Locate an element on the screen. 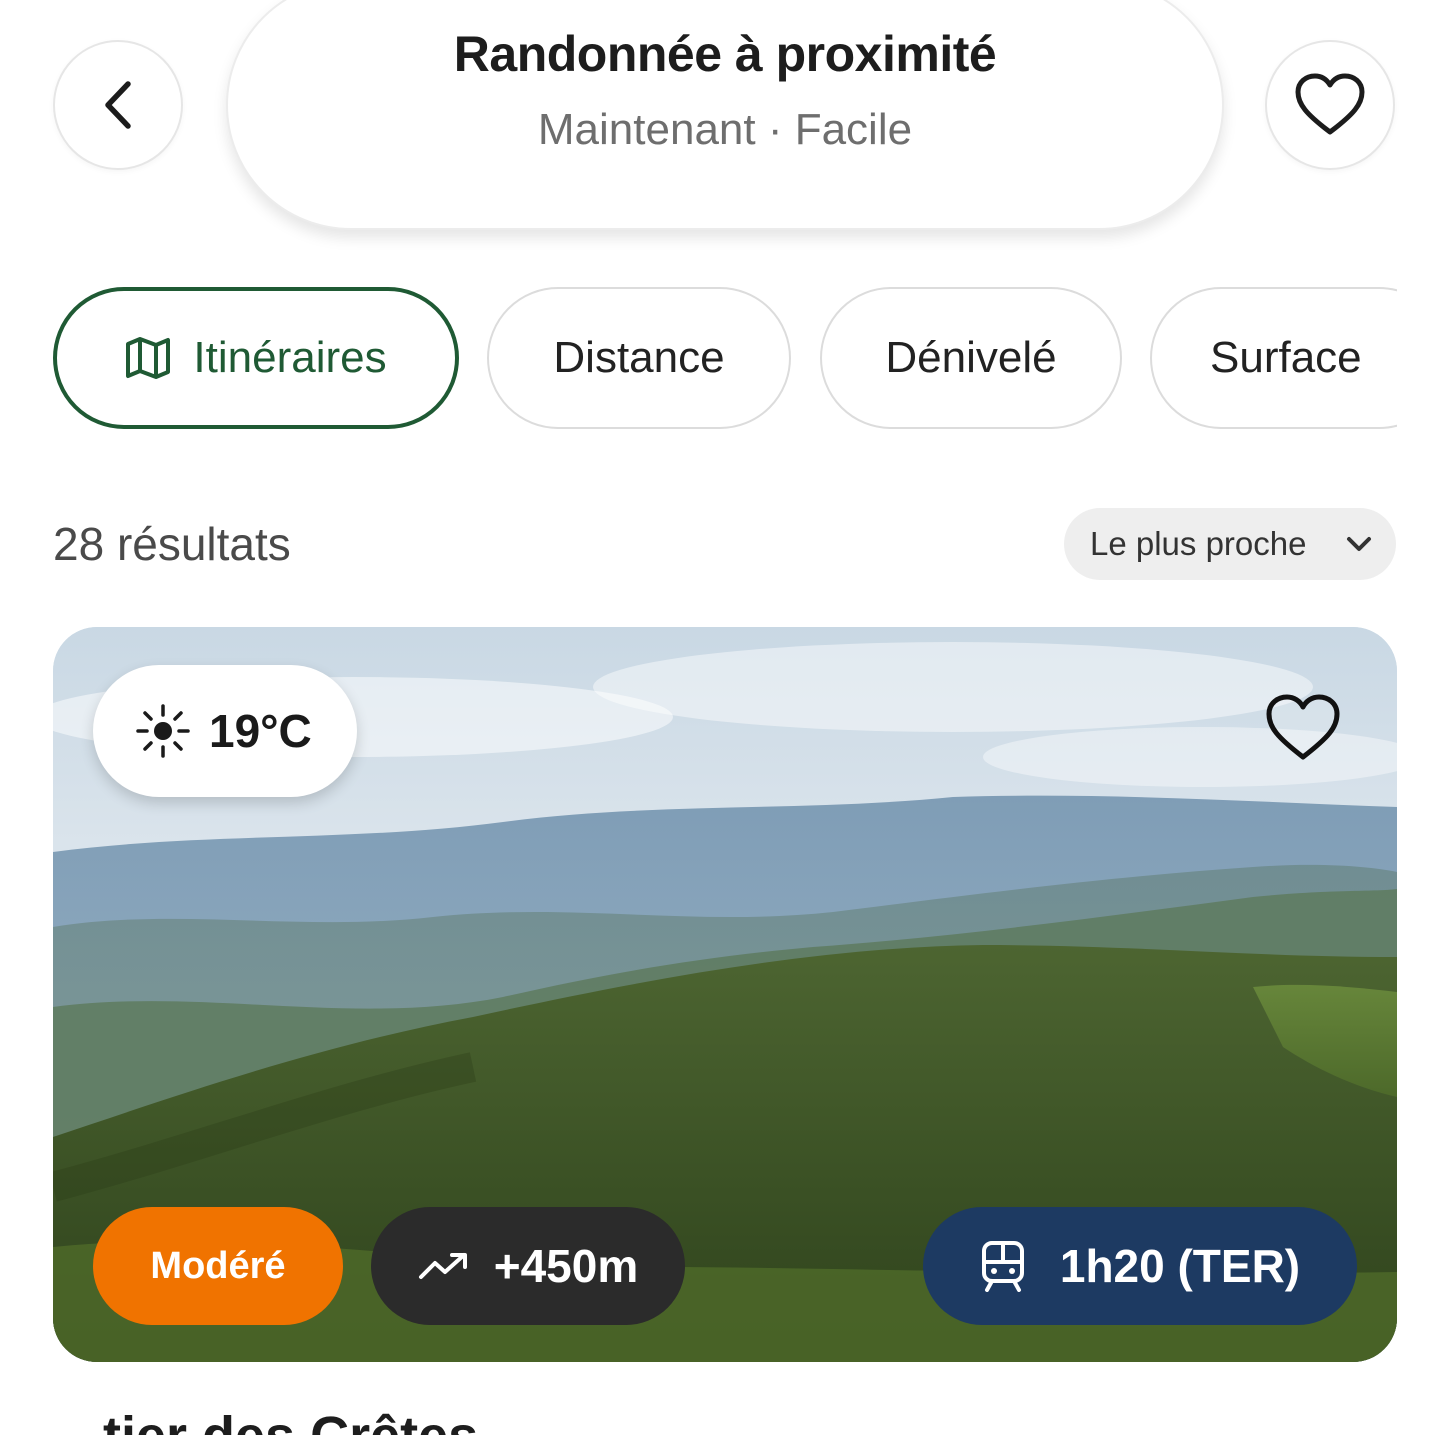  filter-chip-denivele: Dénivelé is located at coordinates (971, 358).